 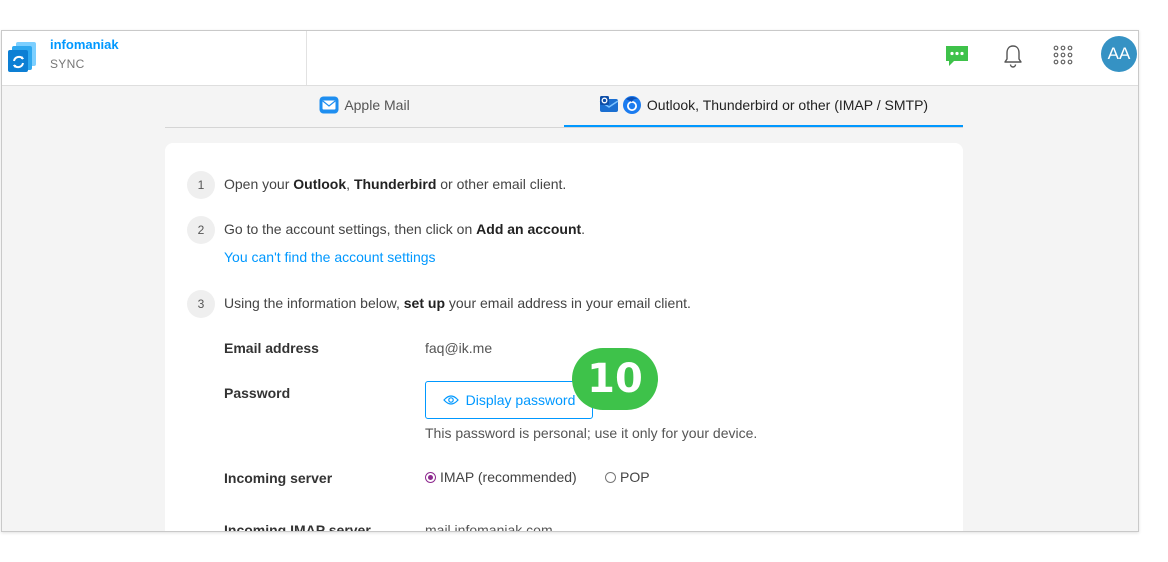 What do you see at coordinates (377, 105) in the screenshot?
I see `tab-apple-mail-label: Apple Mail` at bounding box center [377, 105].